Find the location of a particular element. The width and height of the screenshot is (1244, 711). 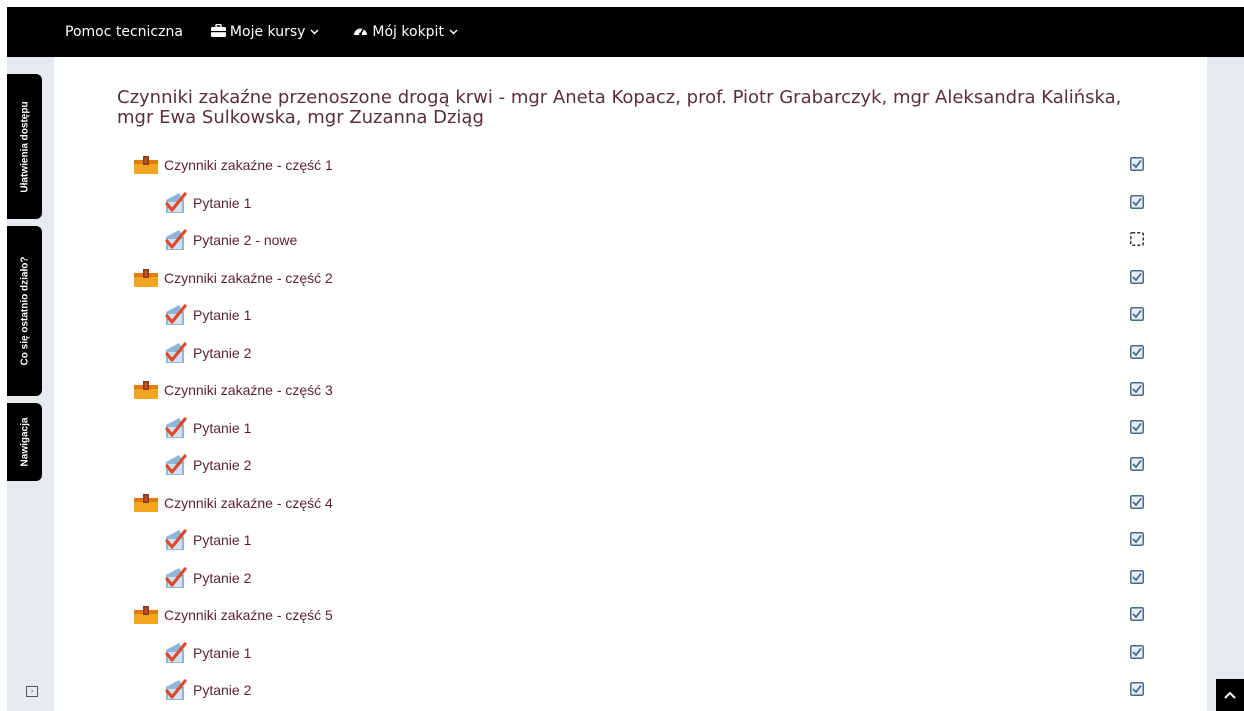

nav-help-link: Pomoc tecniczna is located at coordinates (124, 32).